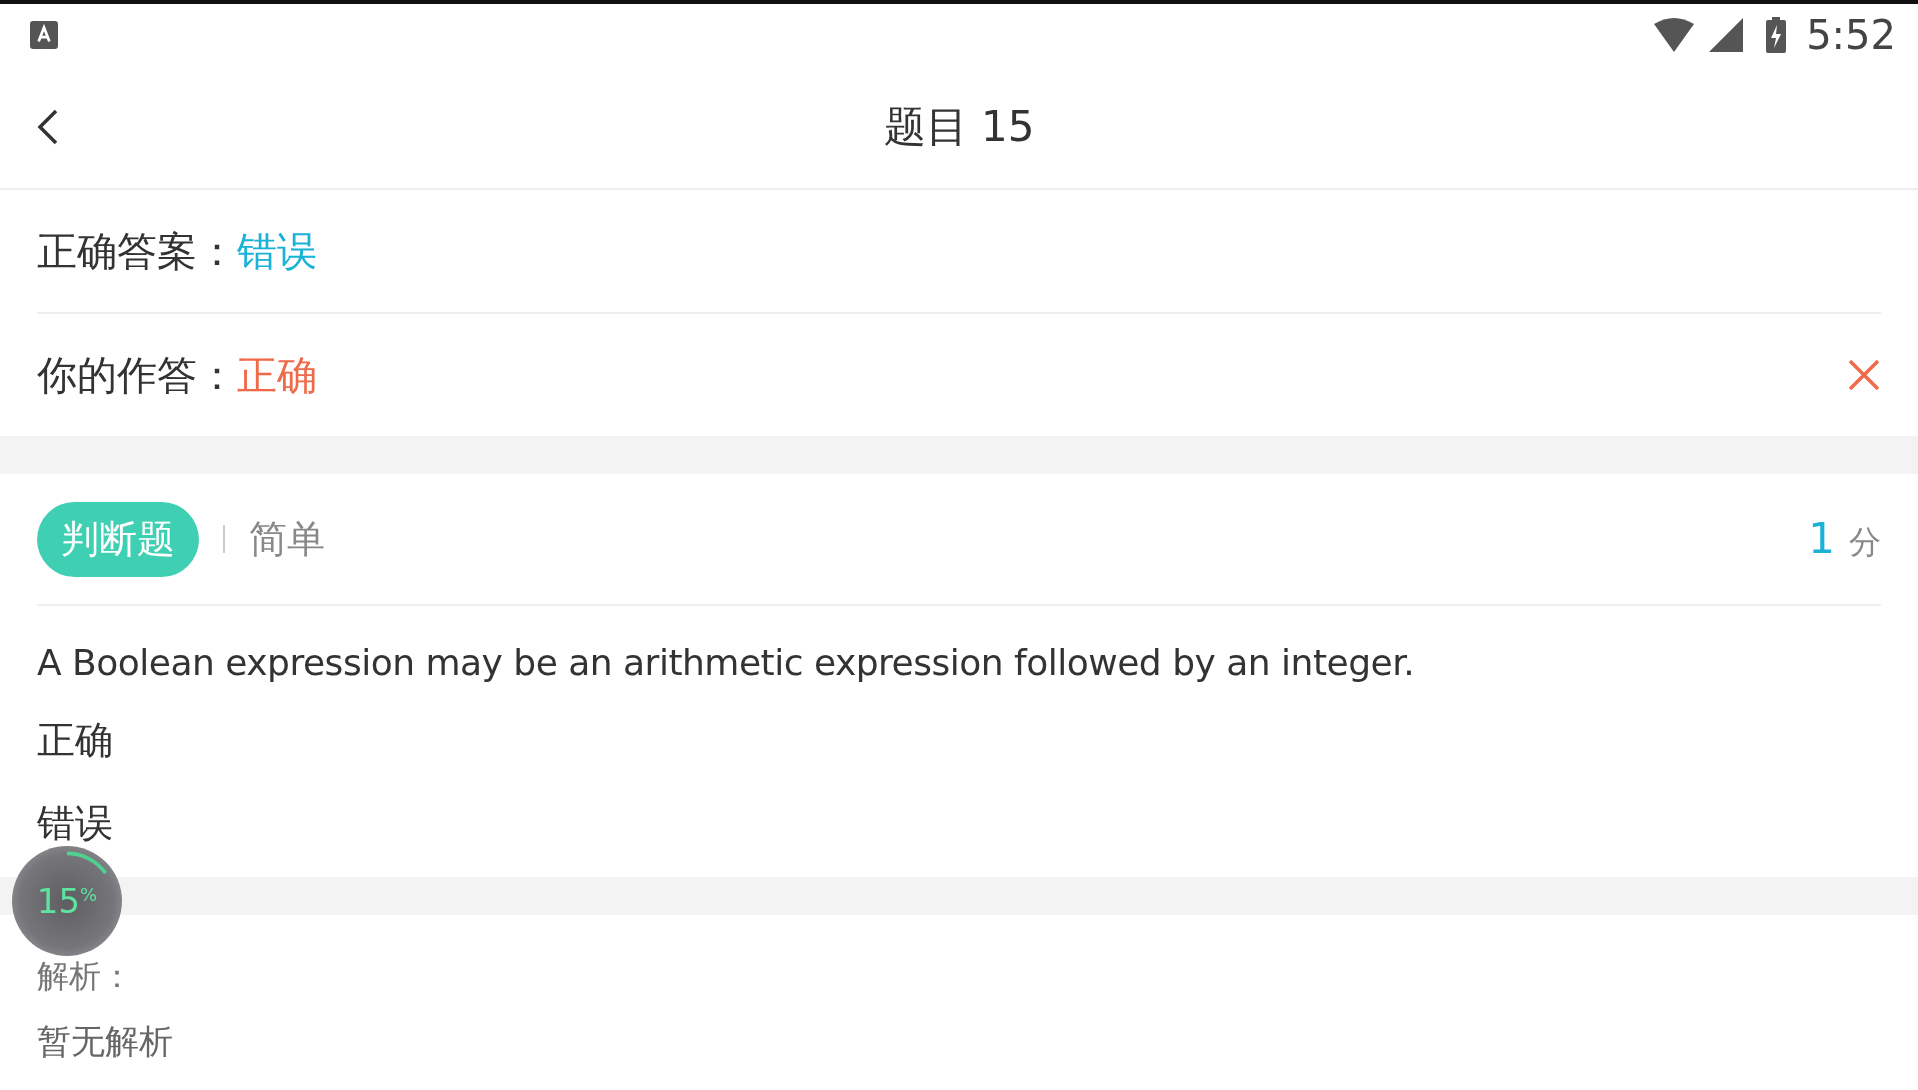  What do you see at coordinates (959, 740) in the screenshot?
I see `answer-option: 正确` at bounding box center [959, 740].